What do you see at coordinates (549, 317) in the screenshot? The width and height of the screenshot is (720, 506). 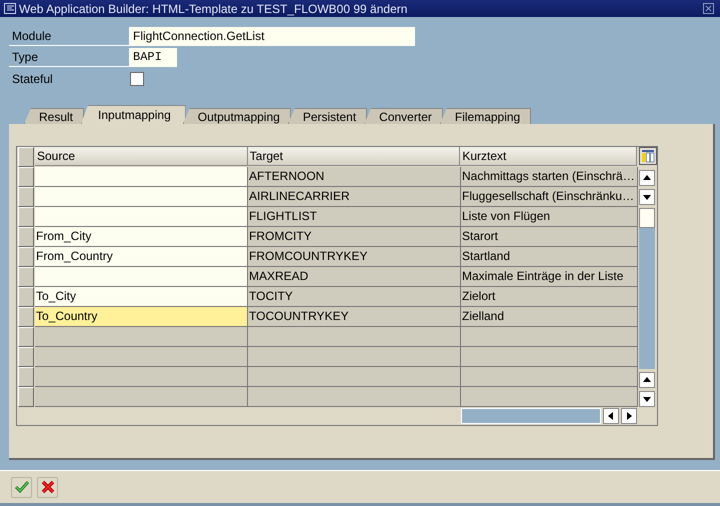 I see `table-cell: Zielland` at bounding box center [549, 317].